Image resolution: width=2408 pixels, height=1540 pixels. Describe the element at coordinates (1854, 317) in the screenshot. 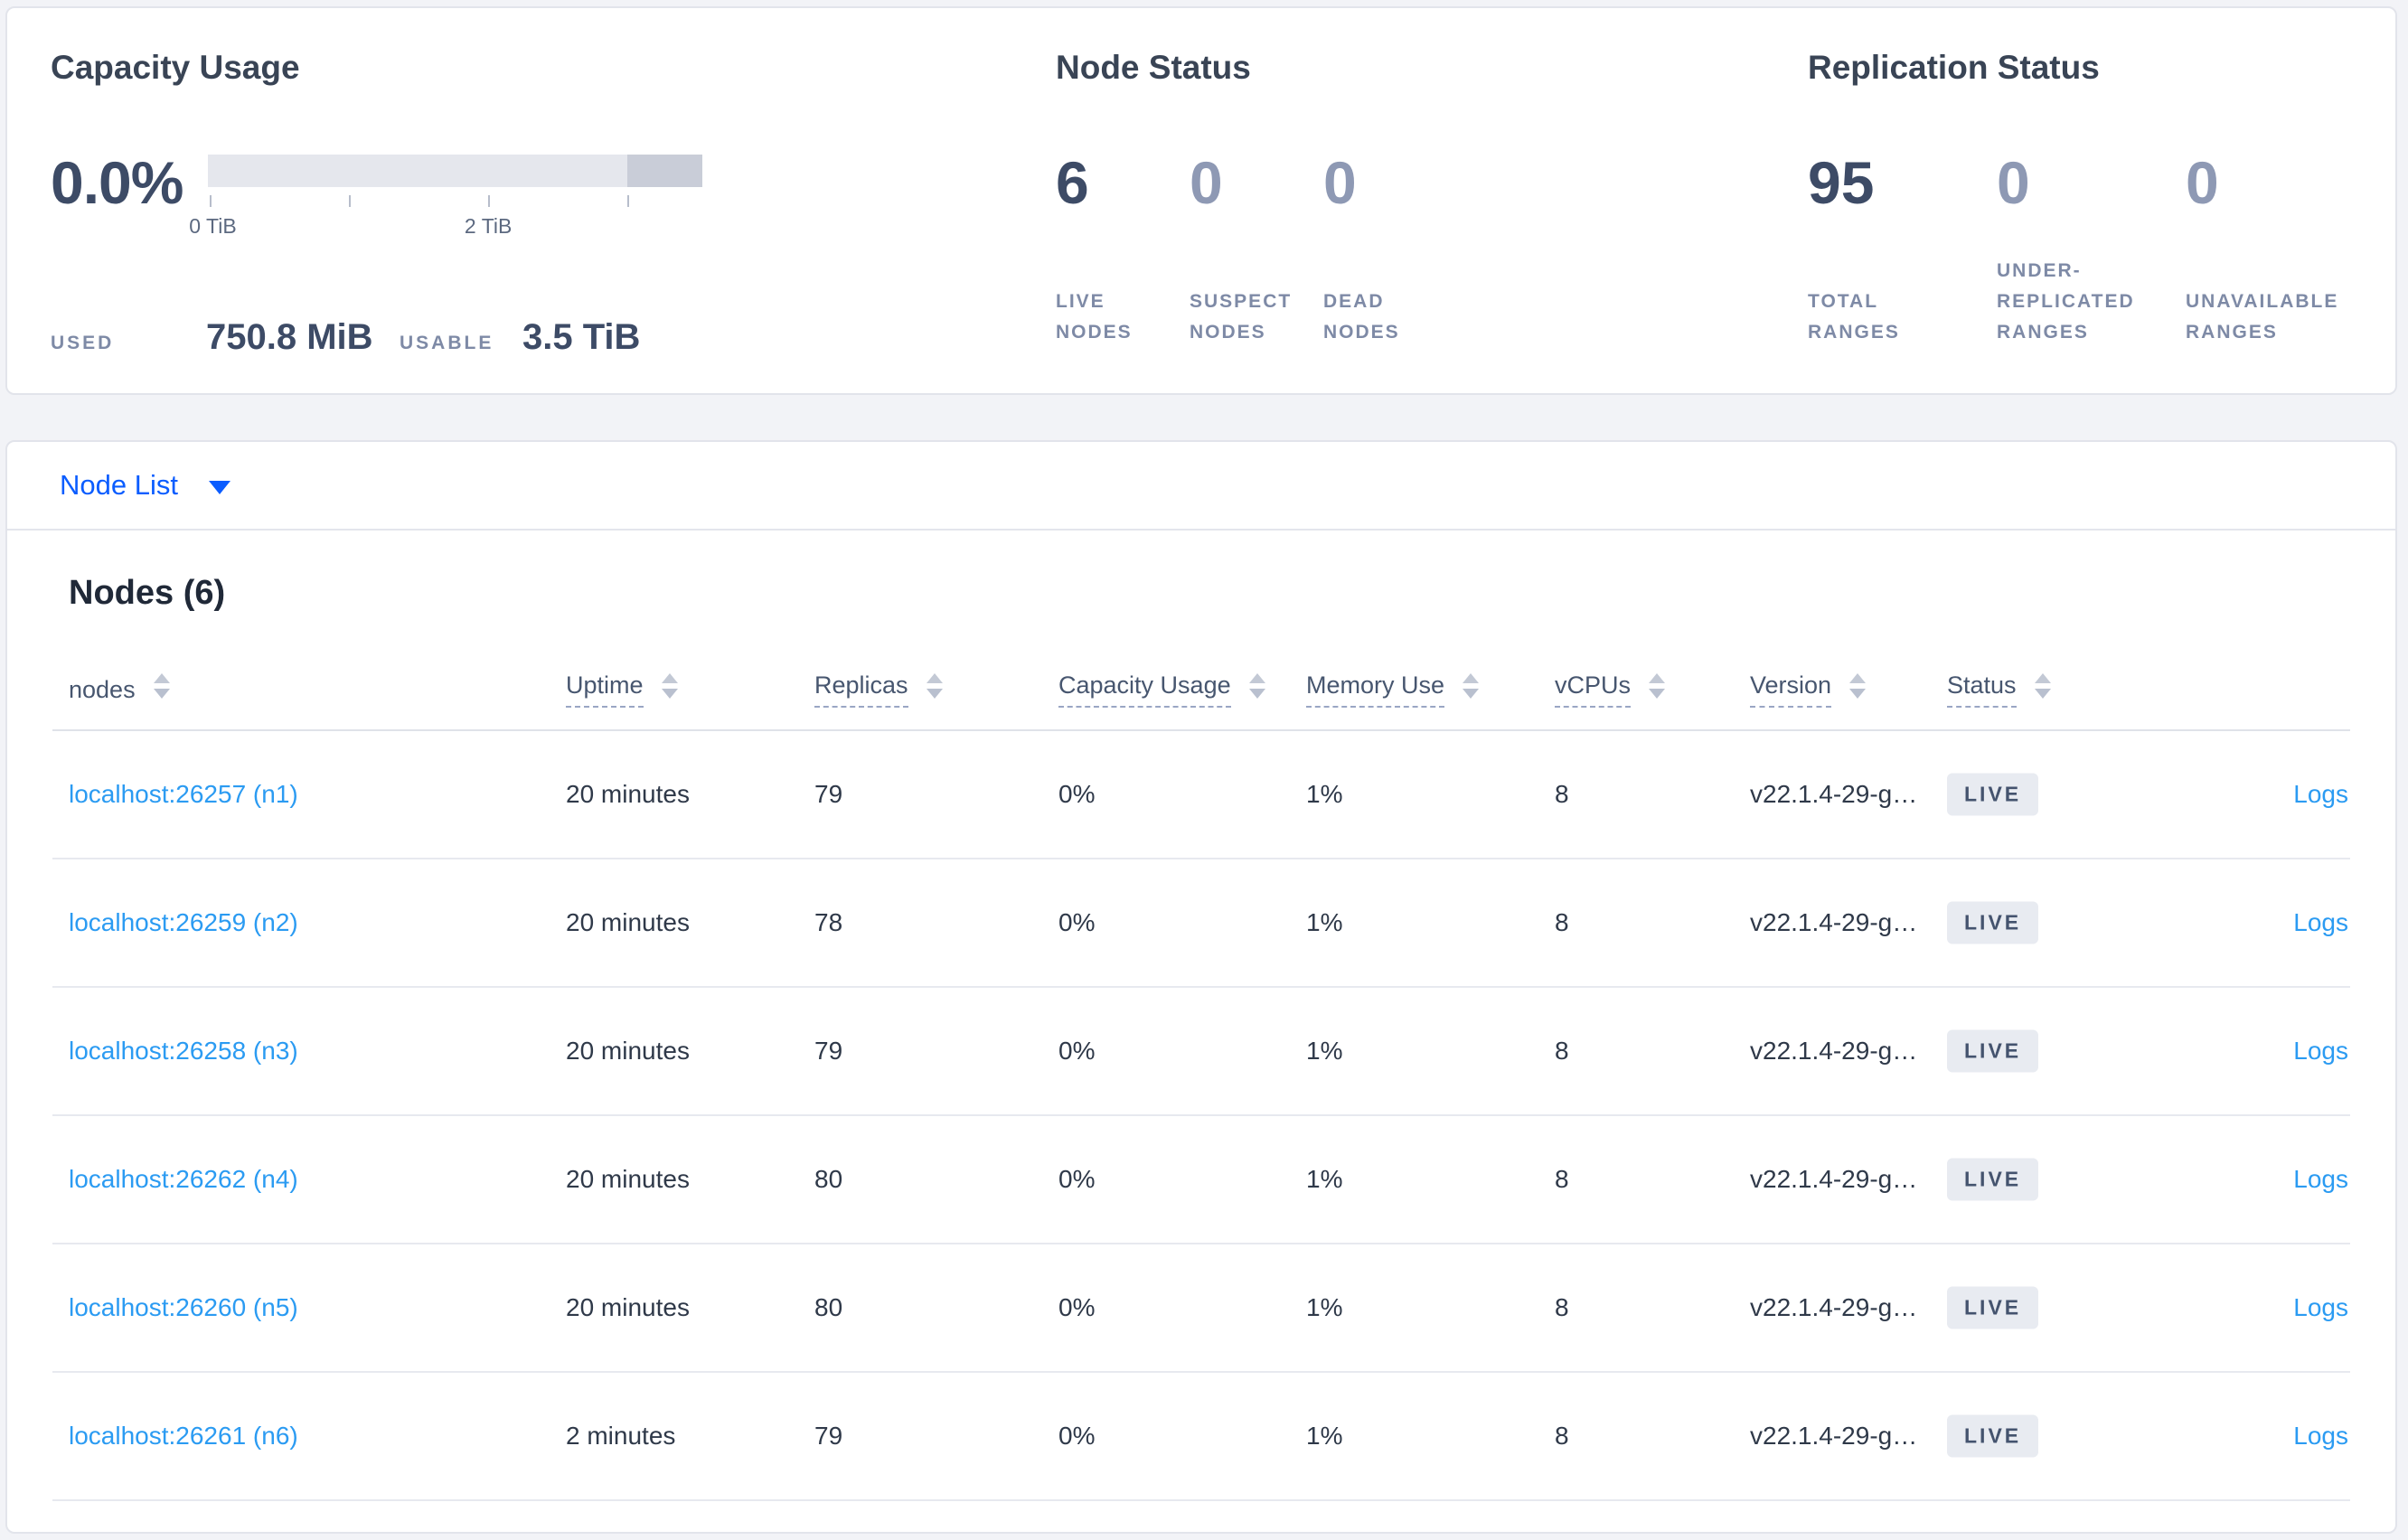

I see `total-ranges-label: TOTAL RANGES` at that location.